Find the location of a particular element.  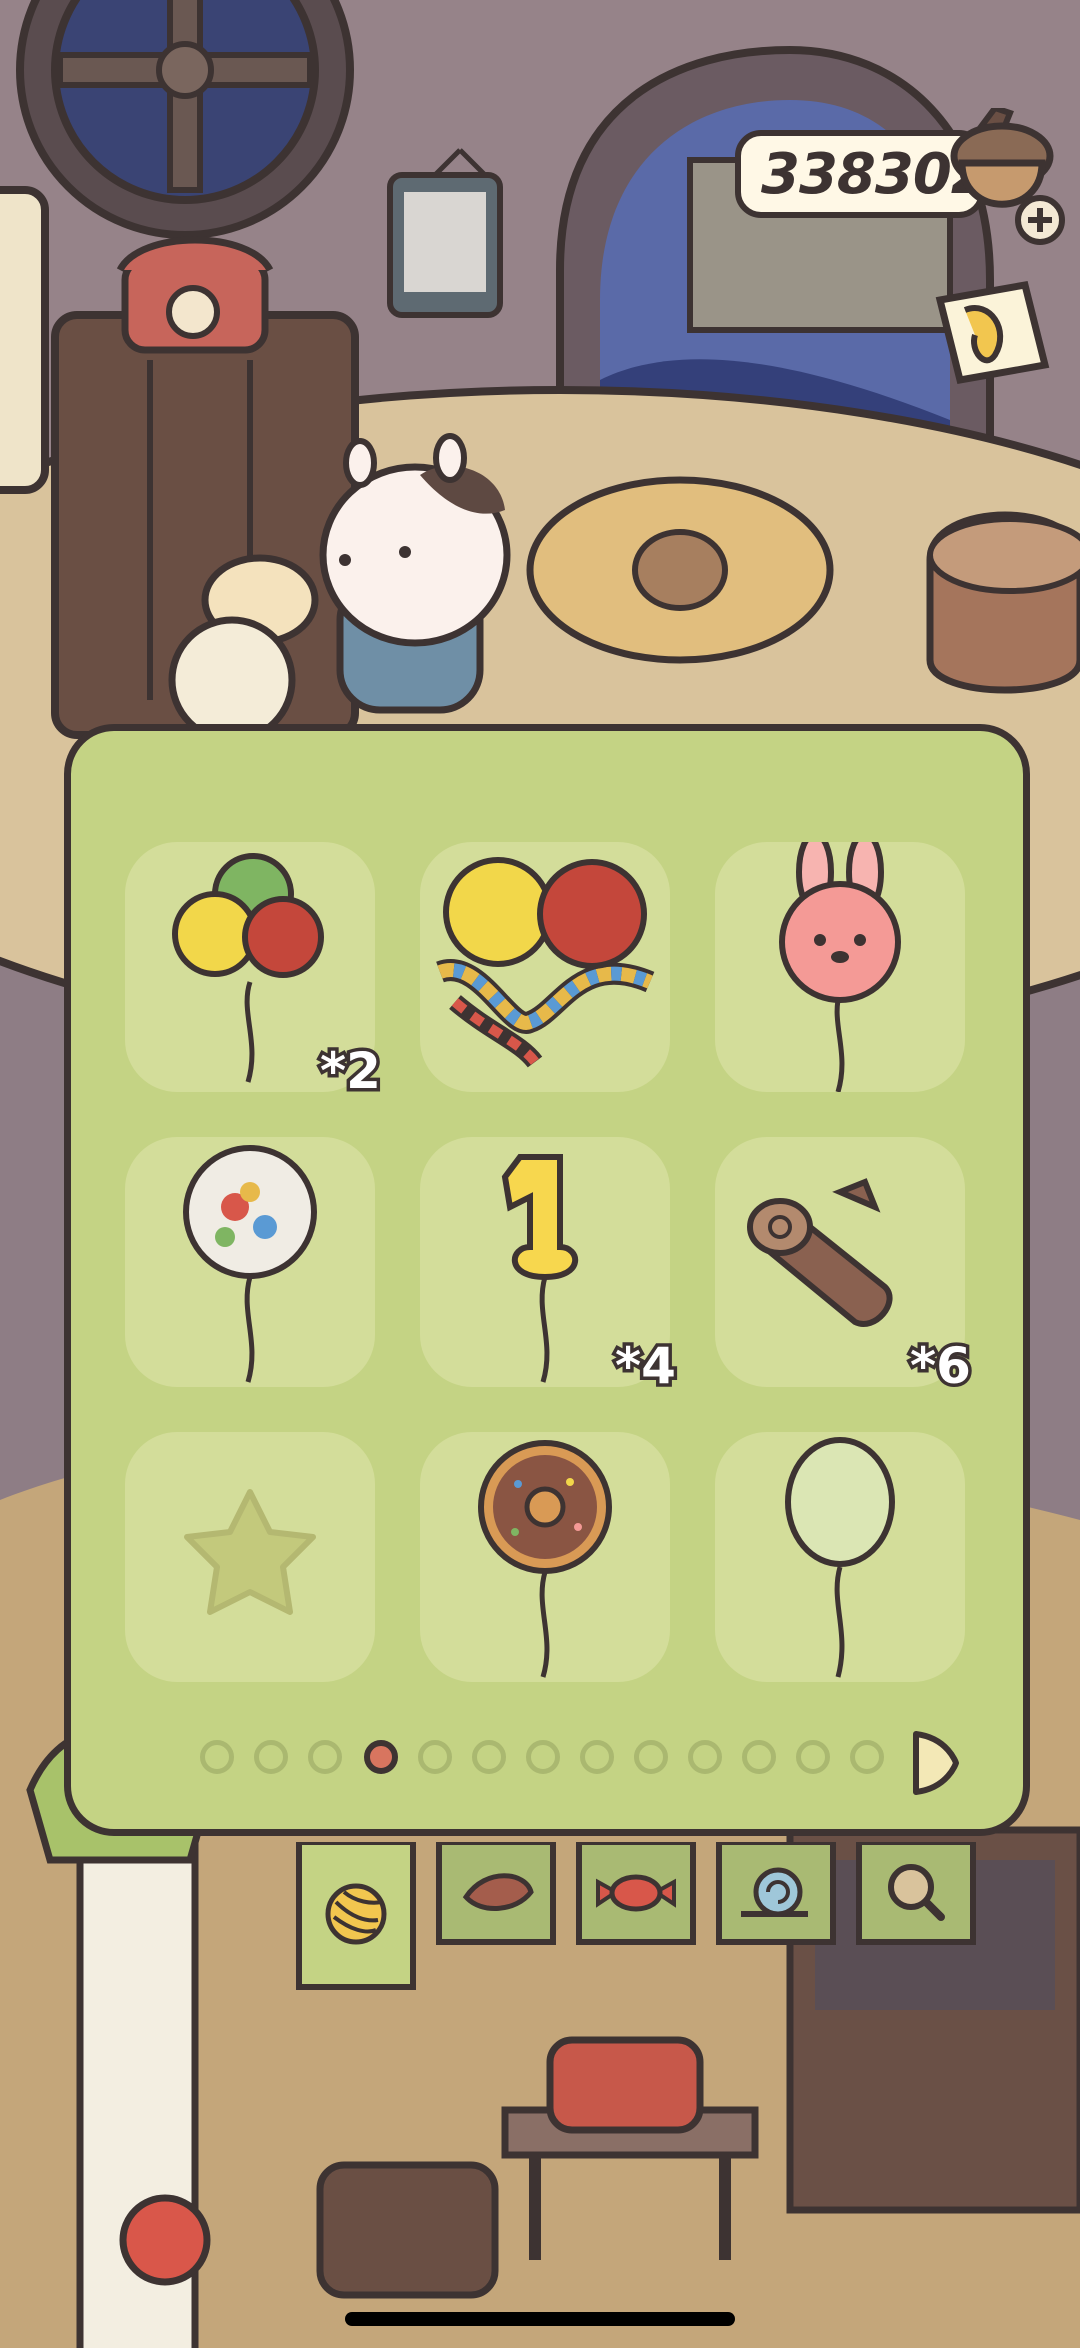

item-count: *4 is located at coordinates (646, 1366).